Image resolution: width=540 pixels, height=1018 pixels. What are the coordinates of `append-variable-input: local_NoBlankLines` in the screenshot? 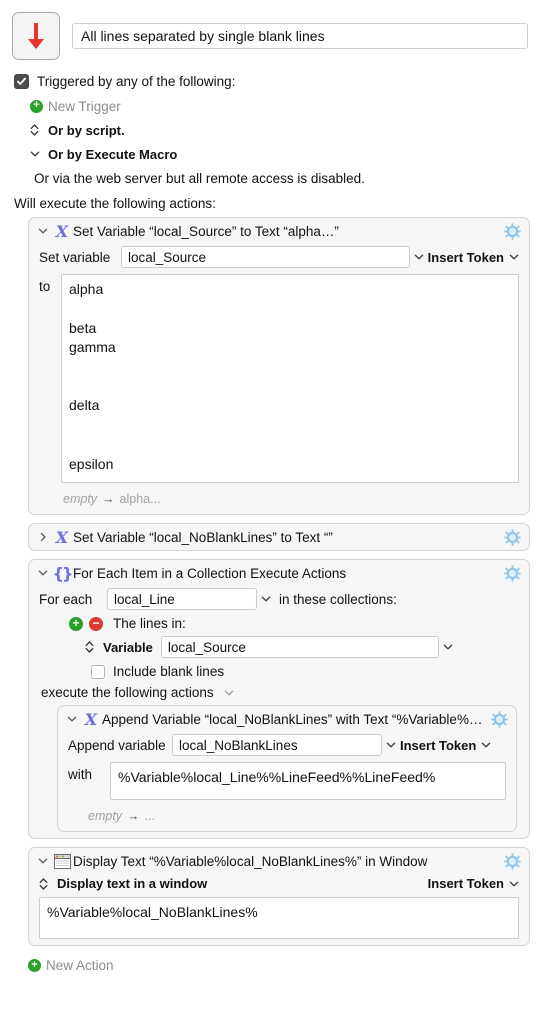 It's located at (277, 745).